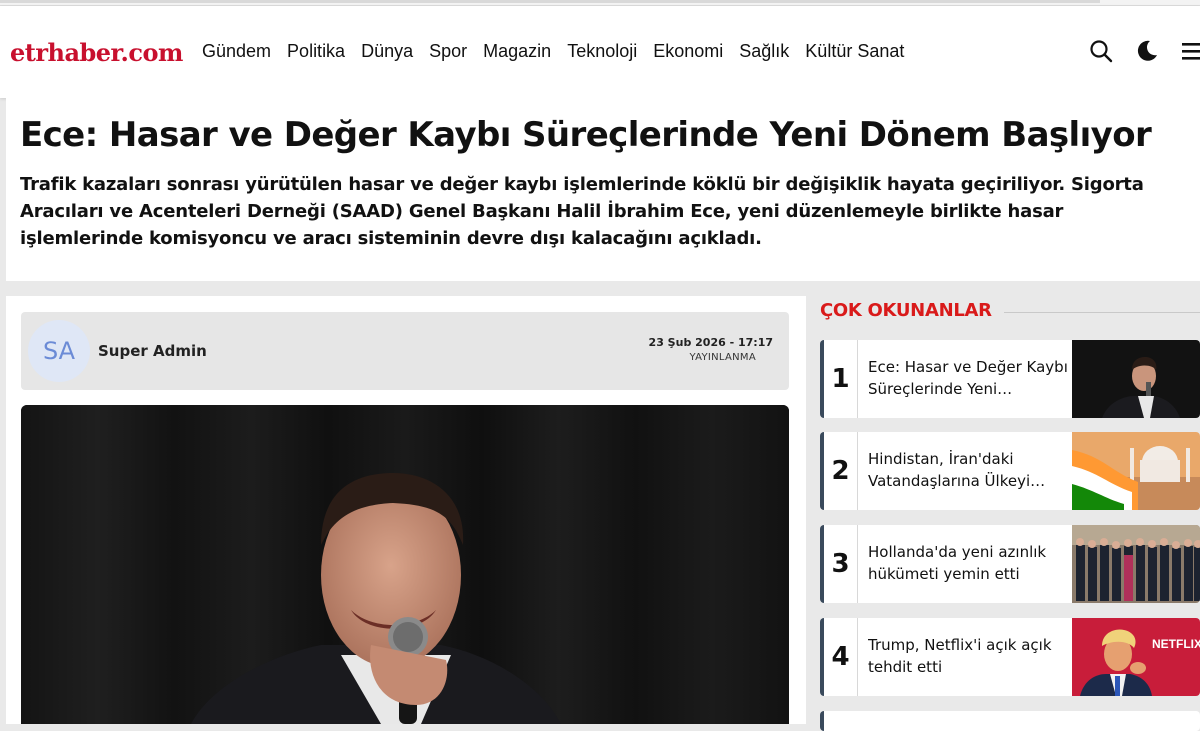  What do you see at coordinates (841, 379) in the screenshot?
I see `rank-number: 1` at bounding box center [841, 379].